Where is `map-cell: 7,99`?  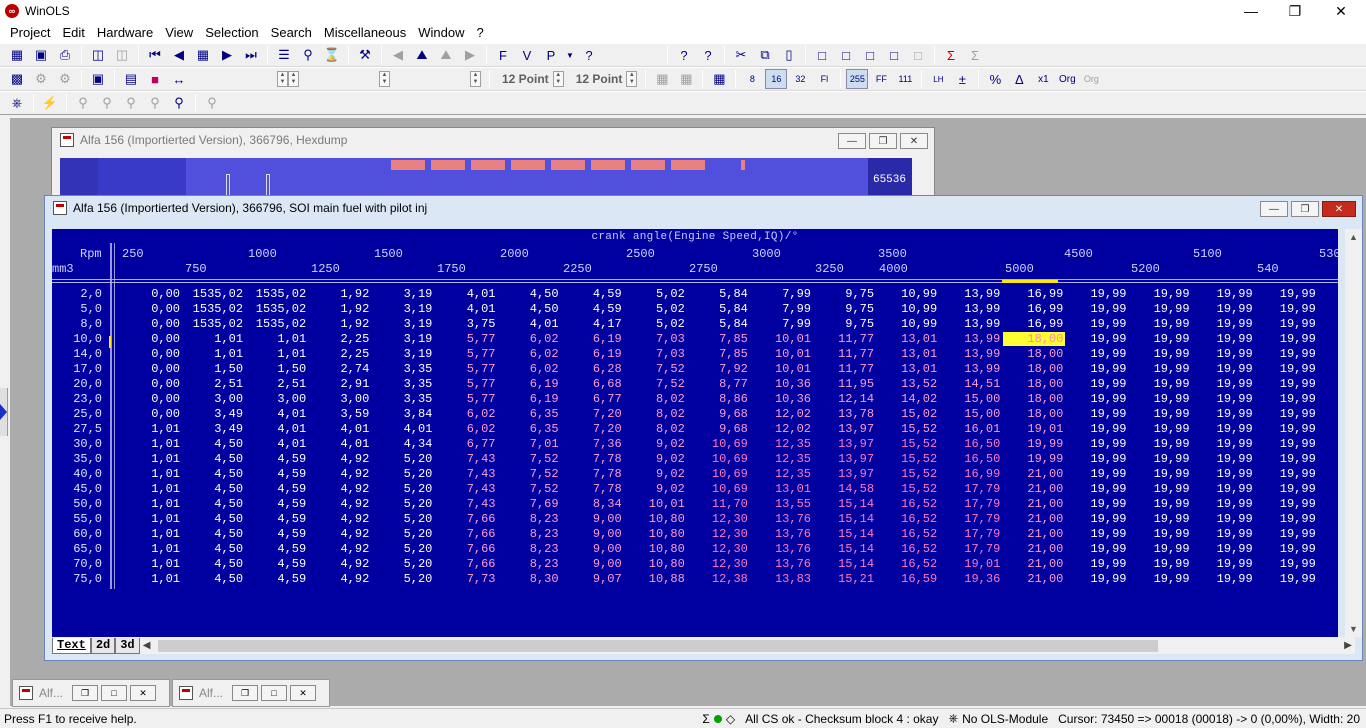 map-cell: 7,99 is located at coordinates (782, 309).